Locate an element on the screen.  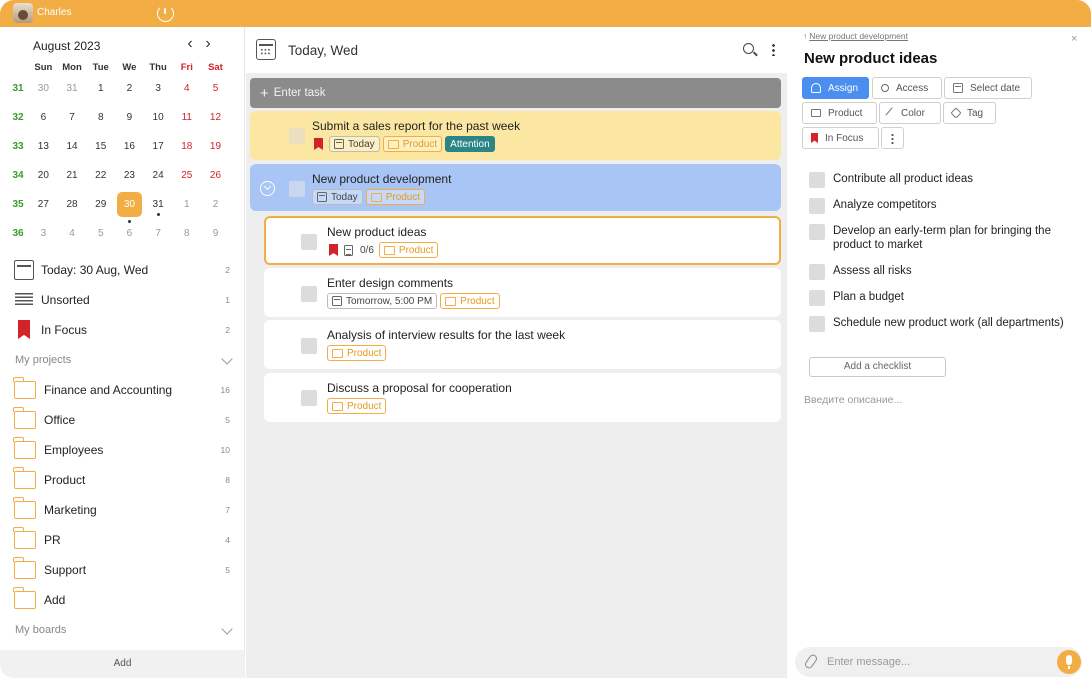
calendar-day: 16 is located at coordinates (129, 146).